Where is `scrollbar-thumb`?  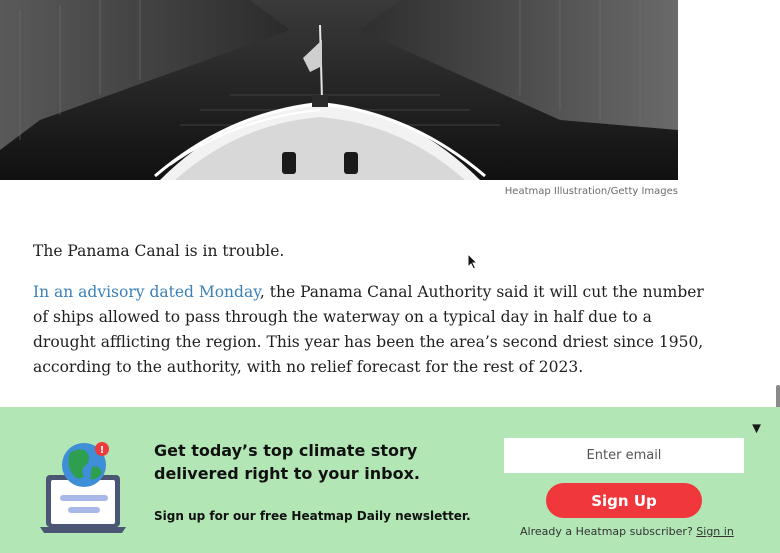 scrollbar-thumb is located at coordinates (778, 397).